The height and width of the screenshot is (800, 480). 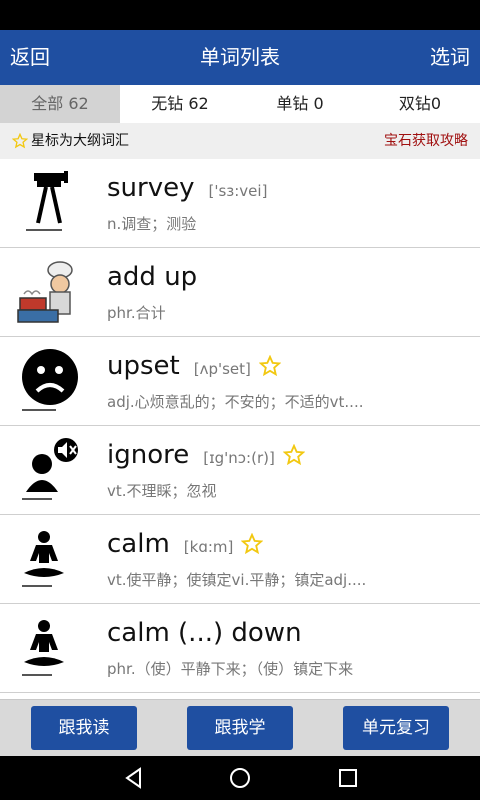 I want to click on page-title: 单词列表, so click(x=240, y=57).